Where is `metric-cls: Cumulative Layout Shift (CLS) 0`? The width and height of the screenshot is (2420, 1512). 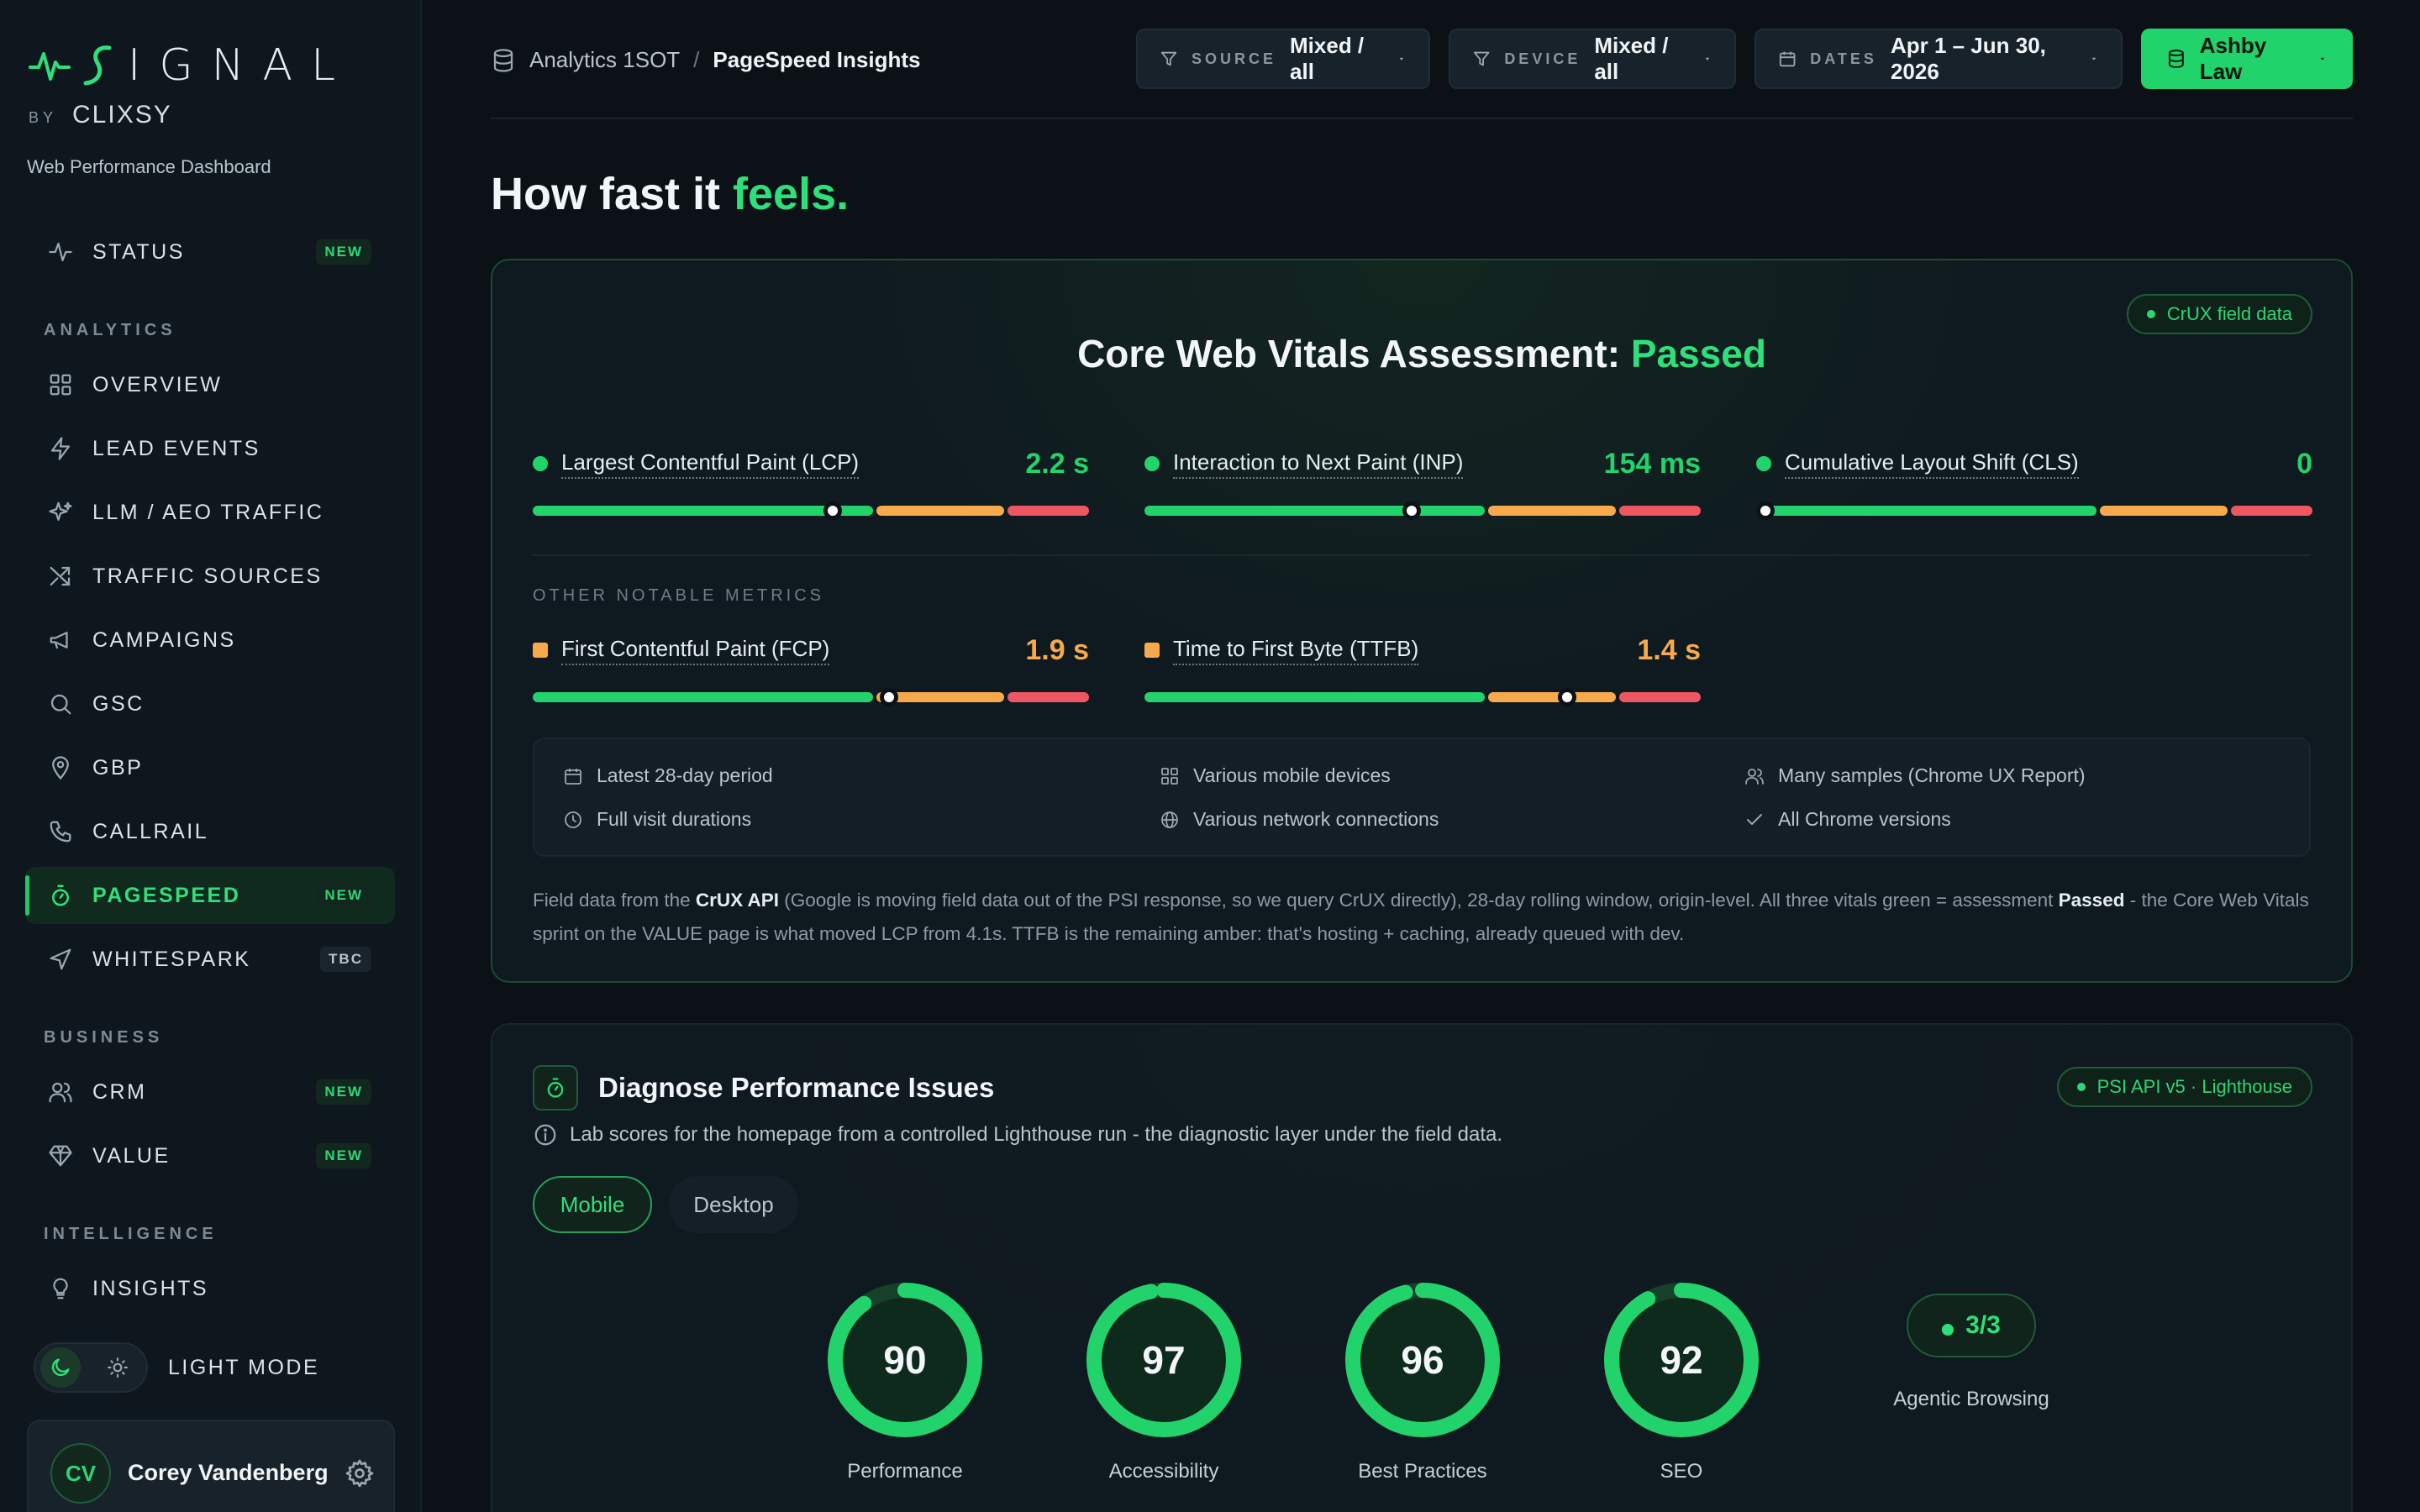 metric-cls: Cumulative Layout Shift (CLS) 0 is located at coordinates (2034, 483).